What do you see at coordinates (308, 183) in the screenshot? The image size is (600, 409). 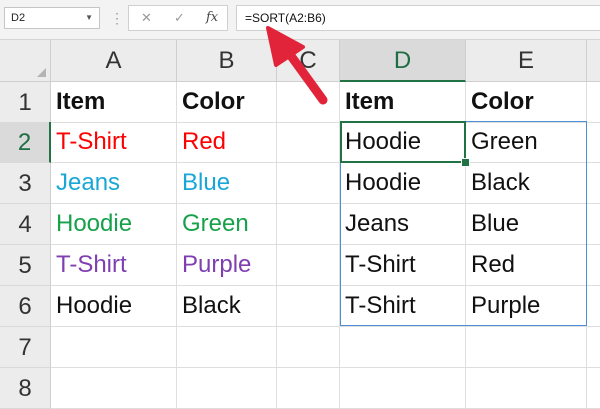 I see `cell-c3` at bounding box center [308, 183].